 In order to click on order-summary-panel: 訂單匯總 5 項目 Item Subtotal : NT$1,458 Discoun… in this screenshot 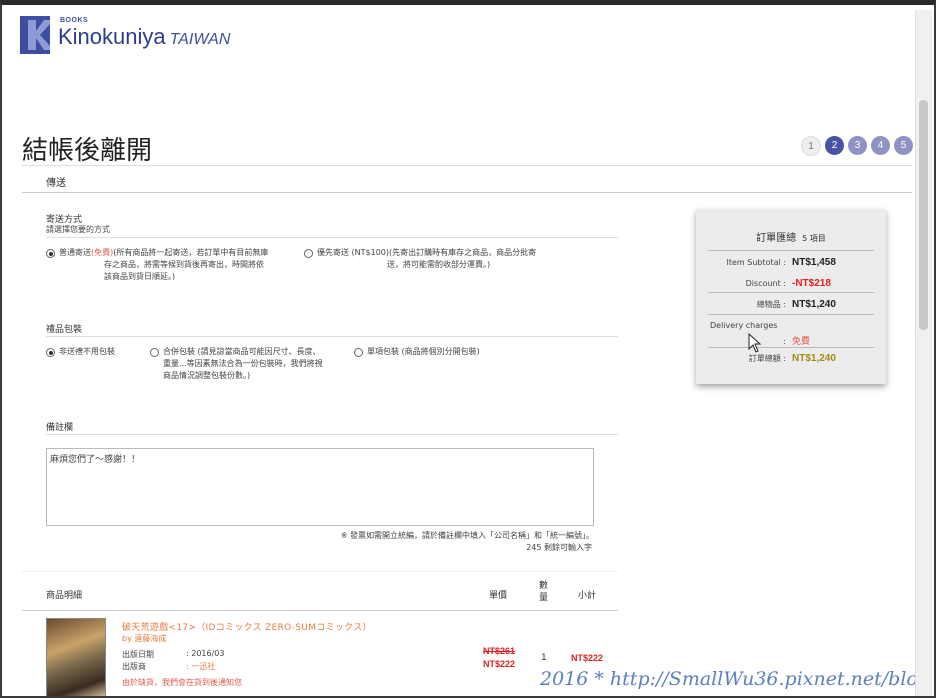, I will do `click(791, 296)`.